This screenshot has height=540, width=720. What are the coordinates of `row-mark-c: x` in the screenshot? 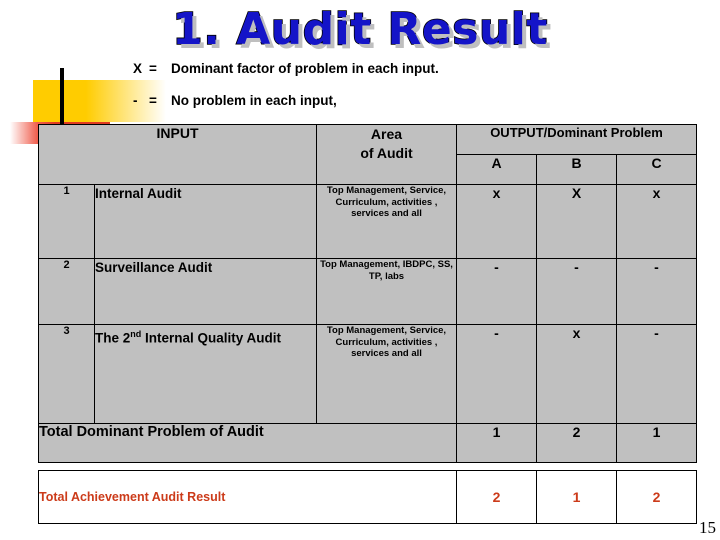 It's located at (656, 221).